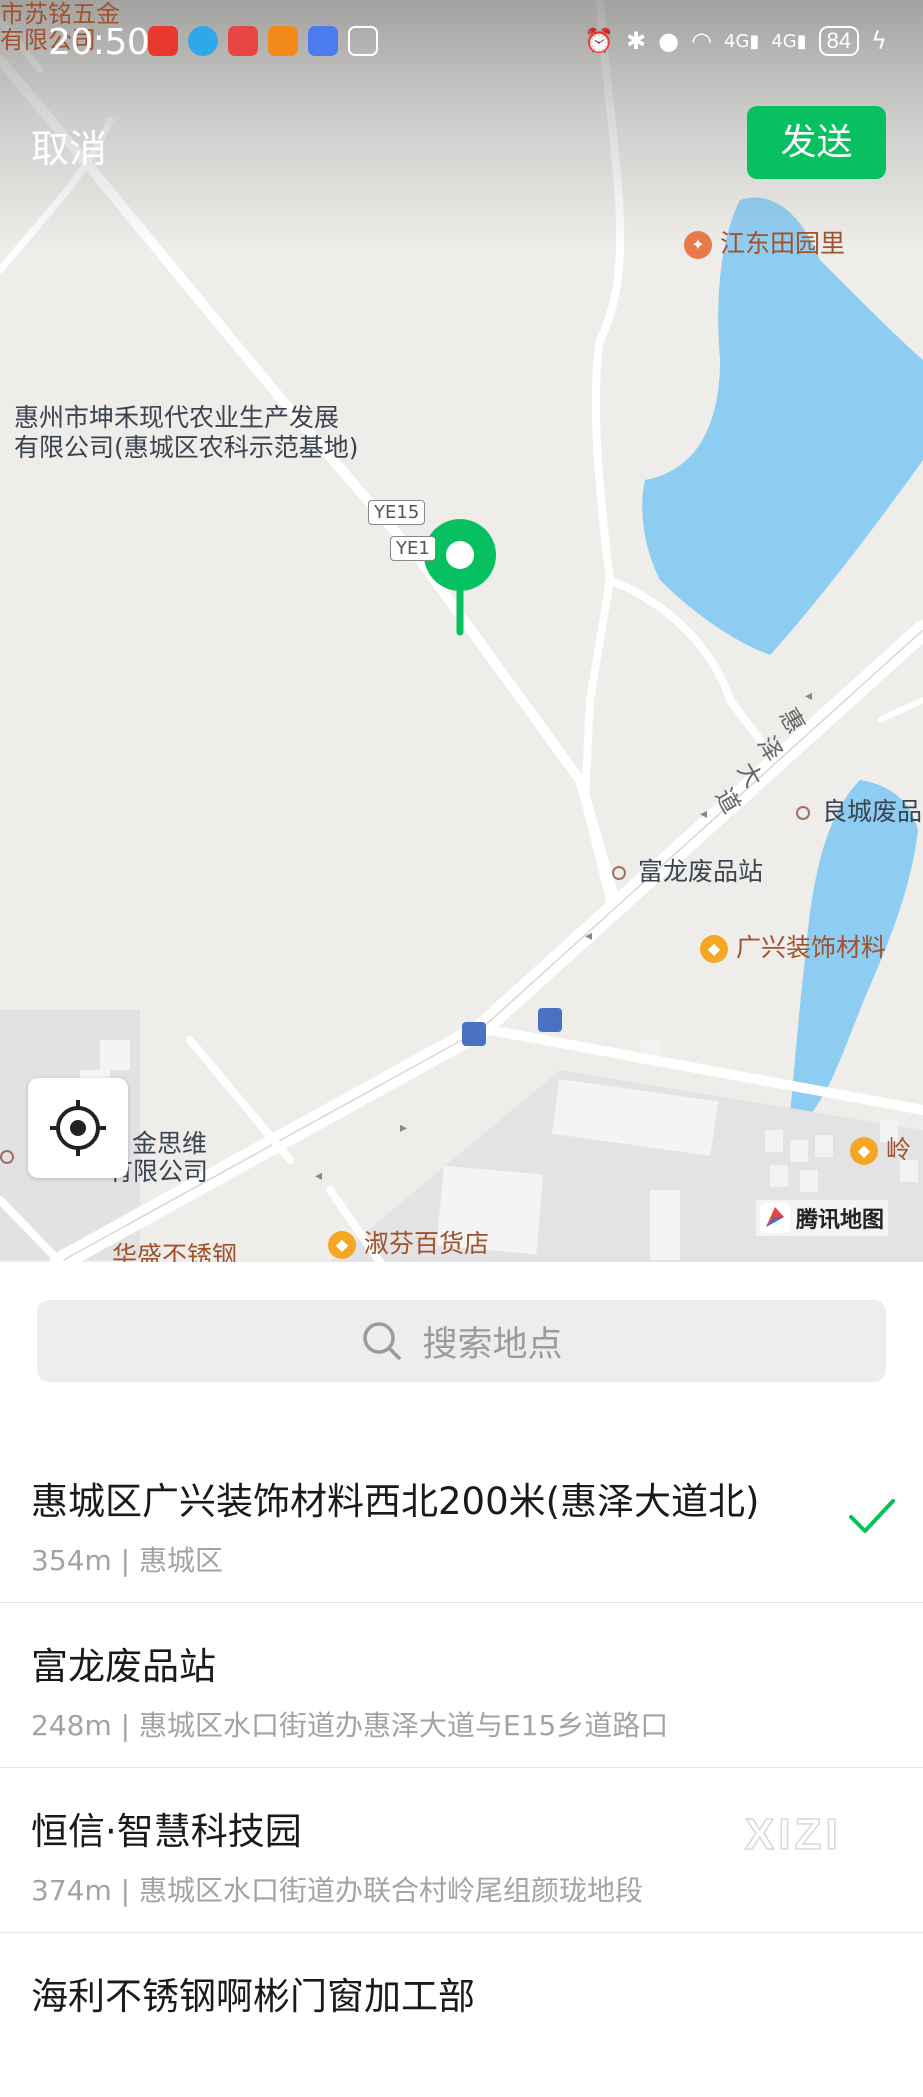 This screenshot has height=2097, width=923. I want to click on list-item: 海利不锈钢啊彬门窗加工部, so click(461, 2014).